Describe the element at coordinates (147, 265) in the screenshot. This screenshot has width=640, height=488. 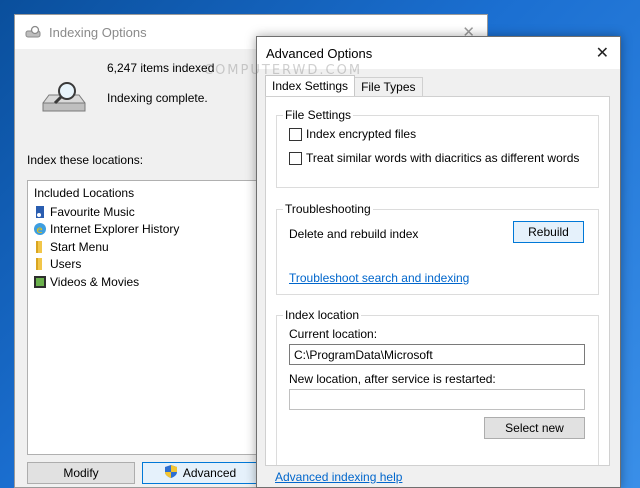
I see `list-item: Users` at that location.